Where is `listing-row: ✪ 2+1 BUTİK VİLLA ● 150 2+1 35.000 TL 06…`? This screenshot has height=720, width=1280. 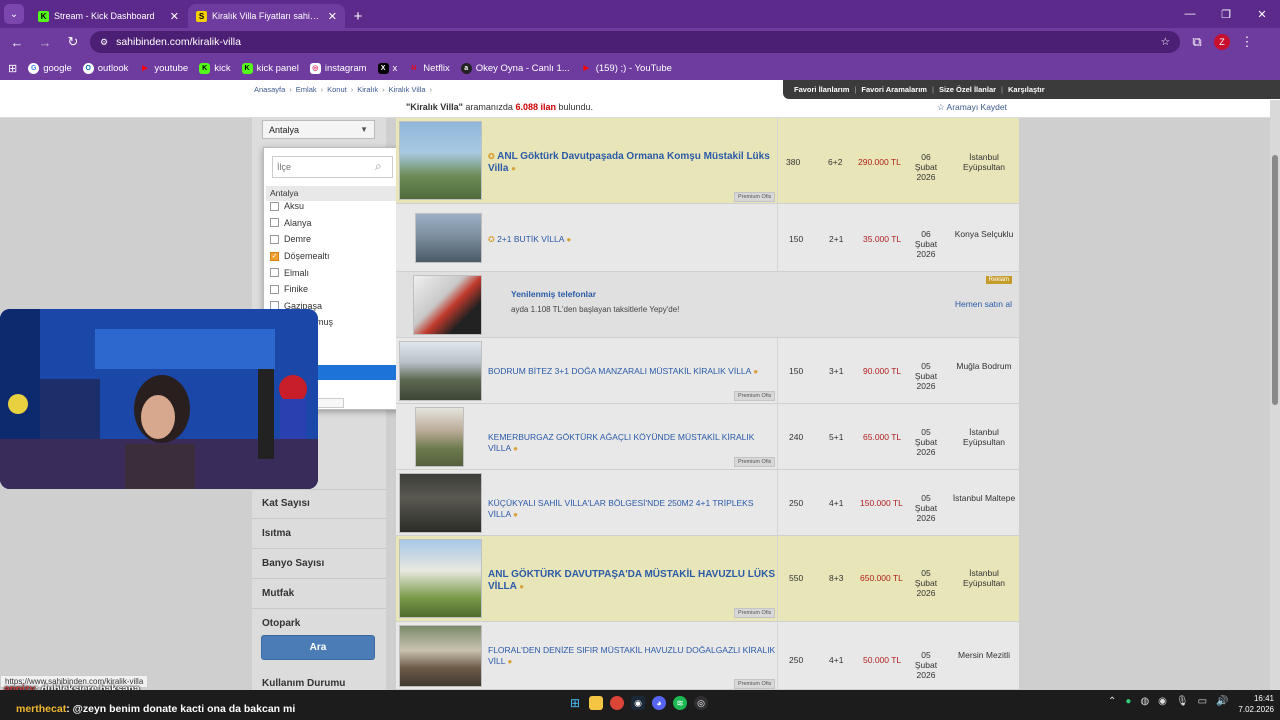
listing-row: ✪ 2+1 BUTİK VİLLA ● 150 2+1 35.000 TL 06… is located at coordinates (707, 238).